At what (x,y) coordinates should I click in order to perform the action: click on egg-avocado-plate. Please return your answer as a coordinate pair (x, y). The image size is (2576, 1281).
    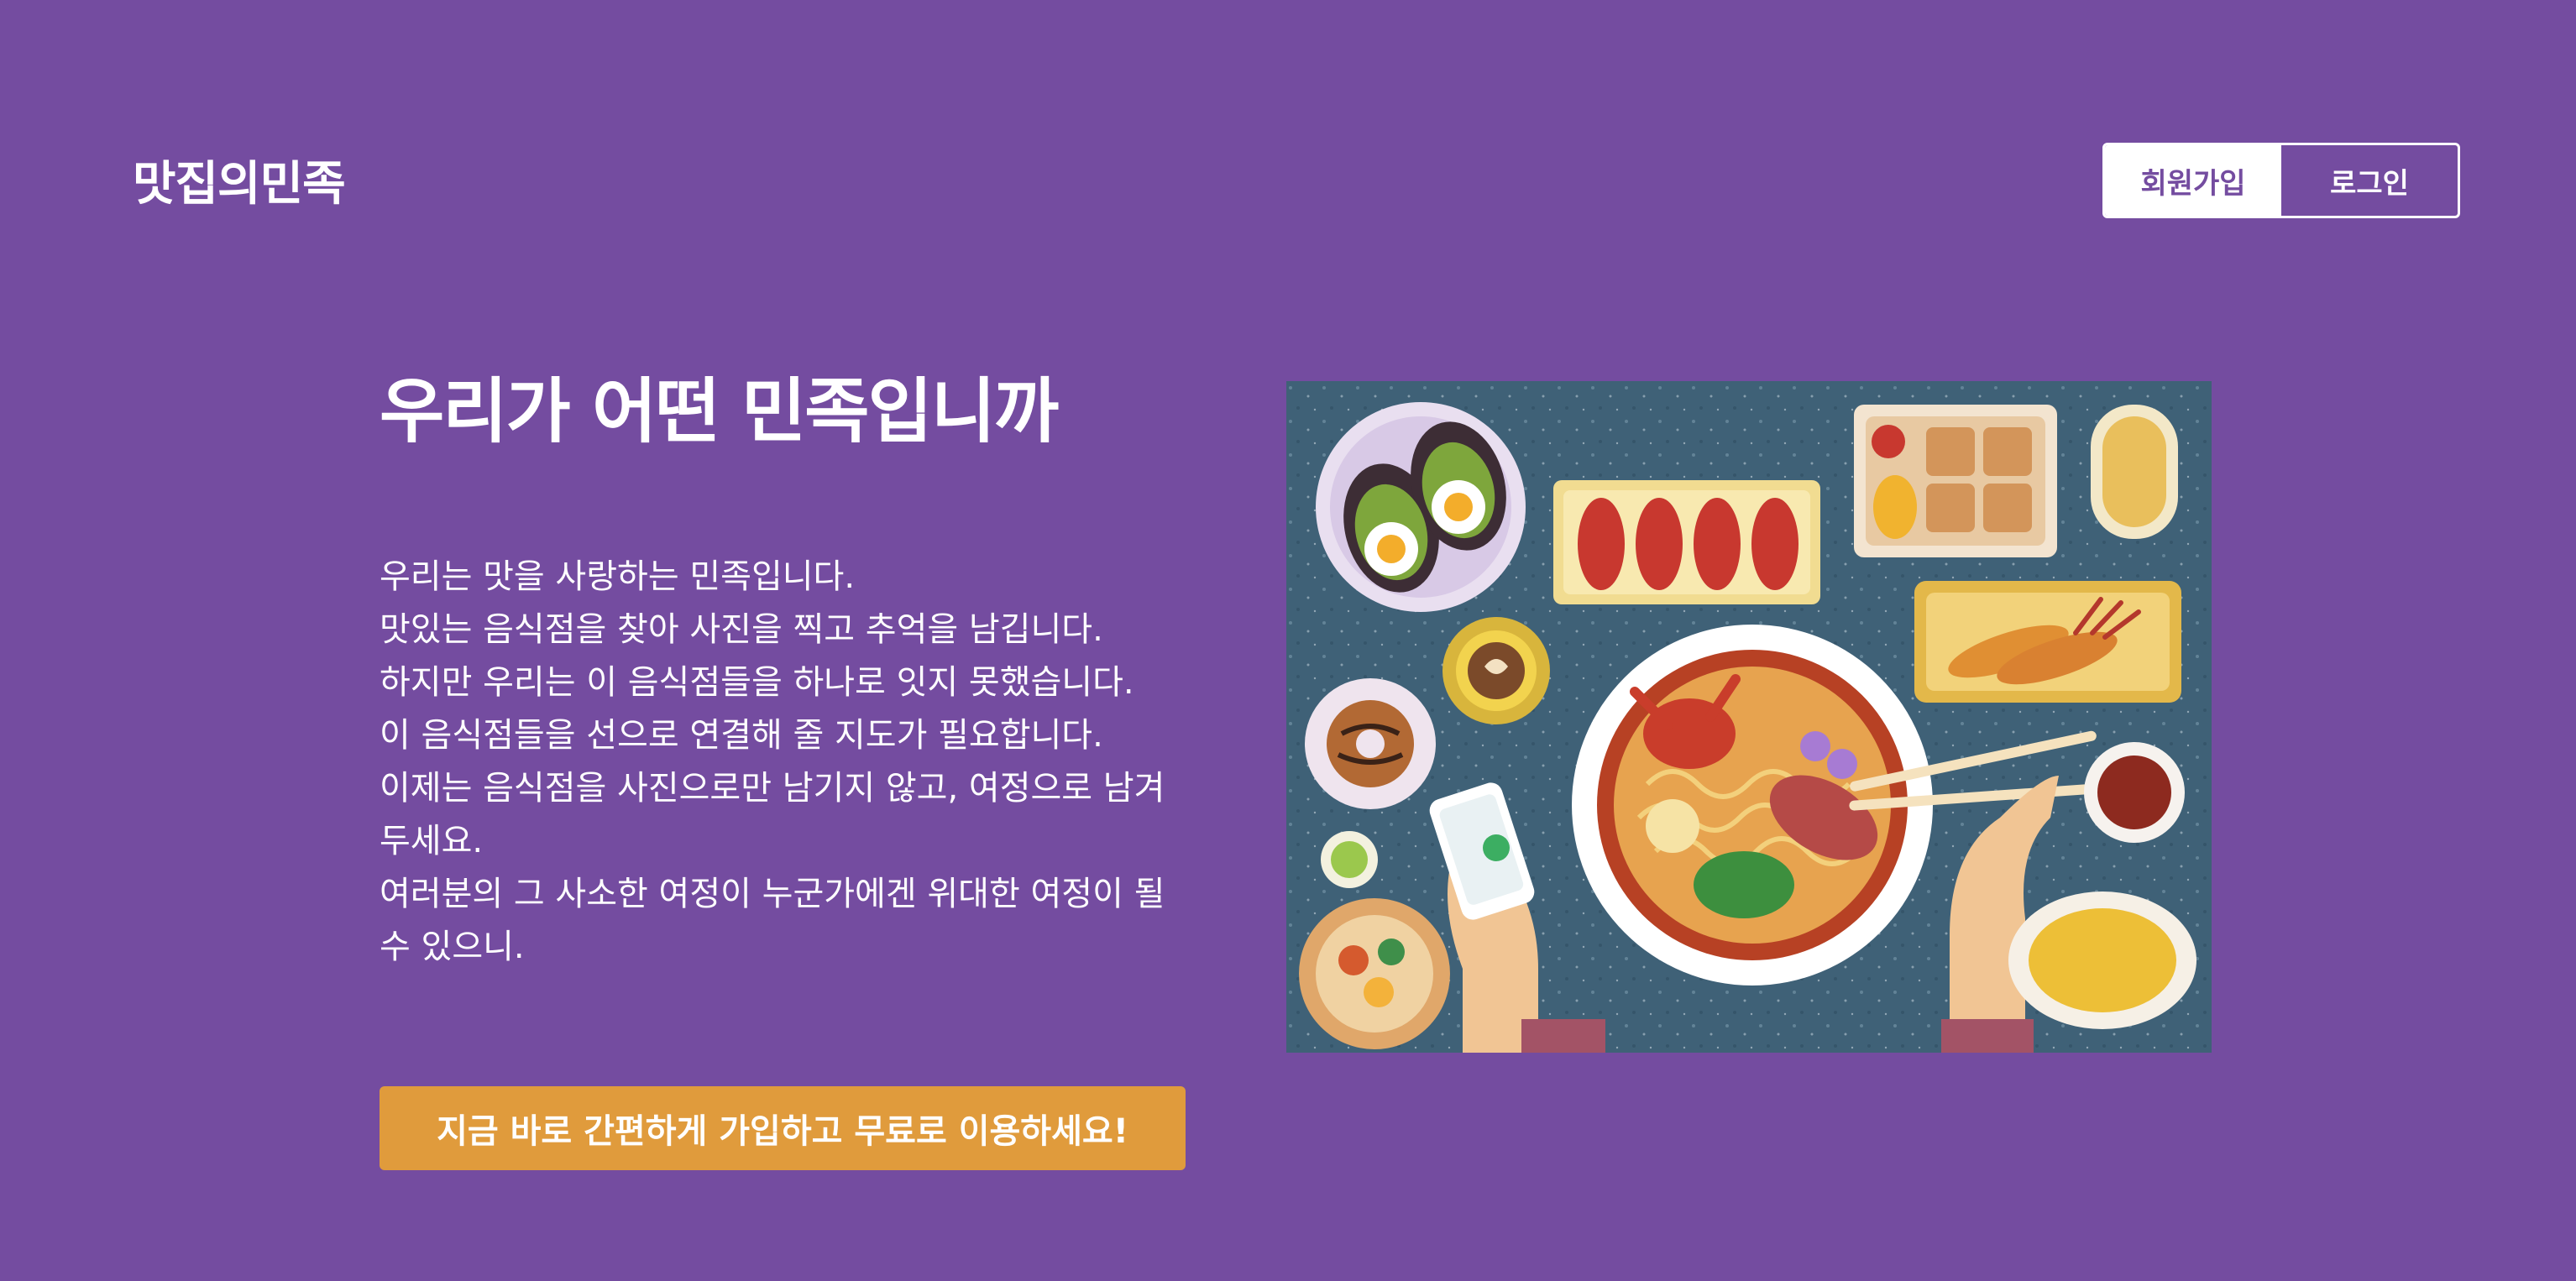
    Looking at the image, I should click on (1421, 507).